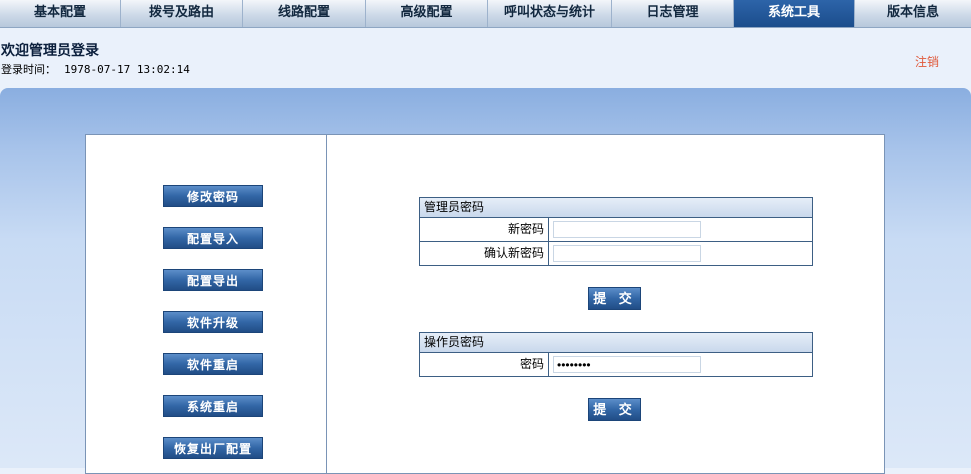 The image size is (971, 474). I want to click on confirm-password-input, so click(627, 253).